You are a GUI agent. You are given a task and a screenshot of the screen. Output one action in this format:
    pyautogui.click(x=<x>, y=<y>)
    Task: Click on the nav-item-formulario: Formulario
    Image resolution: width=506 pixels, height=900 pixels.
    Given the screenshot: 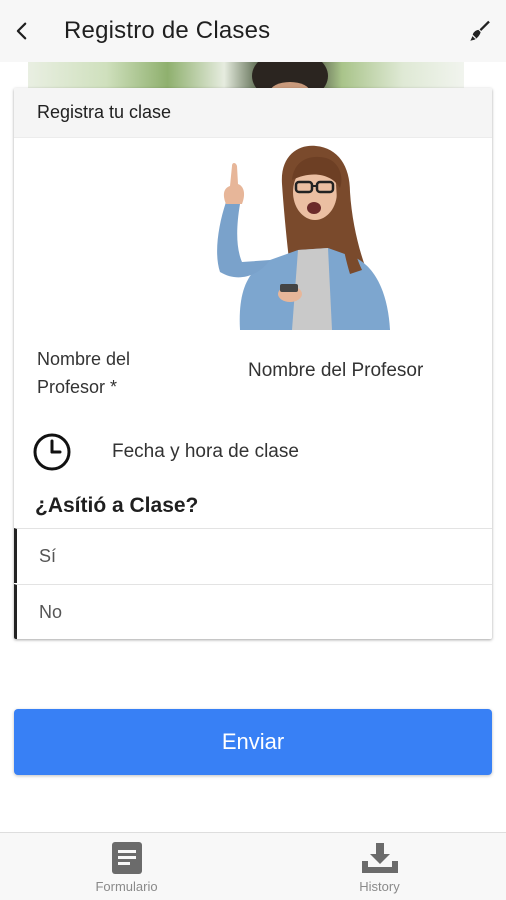 What is the action you would take?
    pyautogui.click(x=126, y=866)
    